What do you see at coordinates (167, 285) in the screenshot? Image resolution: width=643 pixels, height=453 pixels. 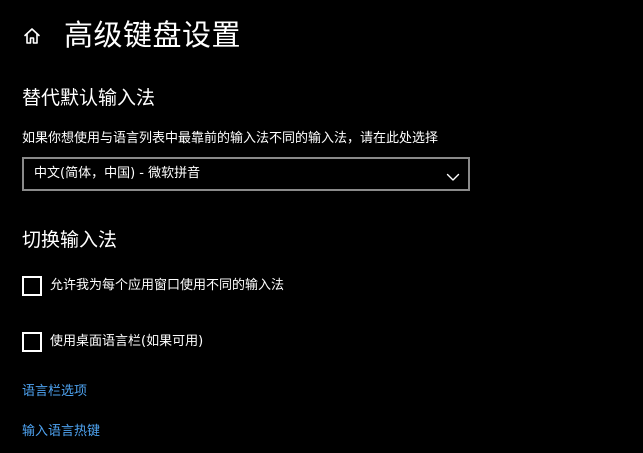 I see `per-app-input-method-label: 允许我为每个应用窗口使用不同的输入法` at bounding box center [167, 285].